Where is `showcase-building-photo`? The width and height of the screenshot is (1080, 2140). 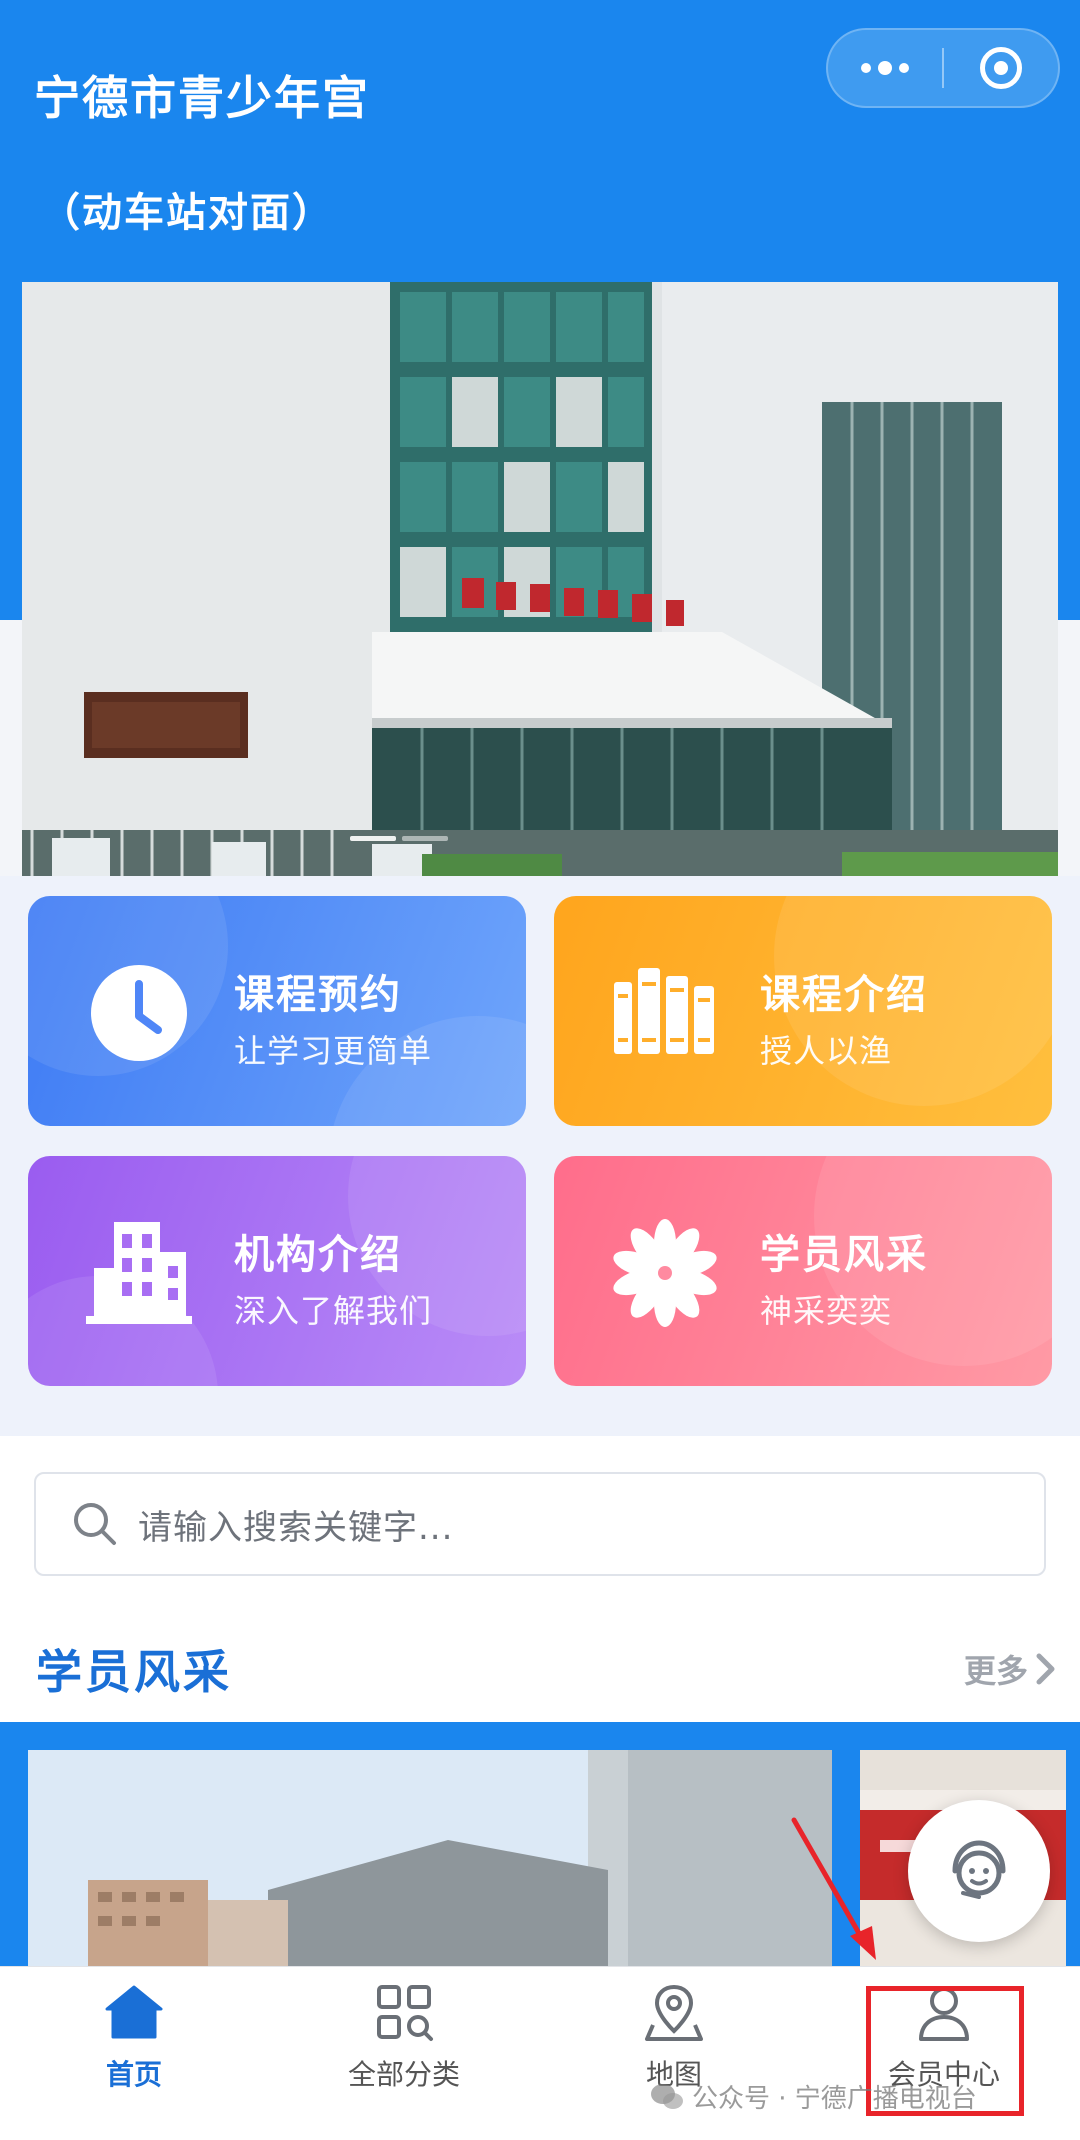
showcase-building-photo is located at coordinates (430, 1860).